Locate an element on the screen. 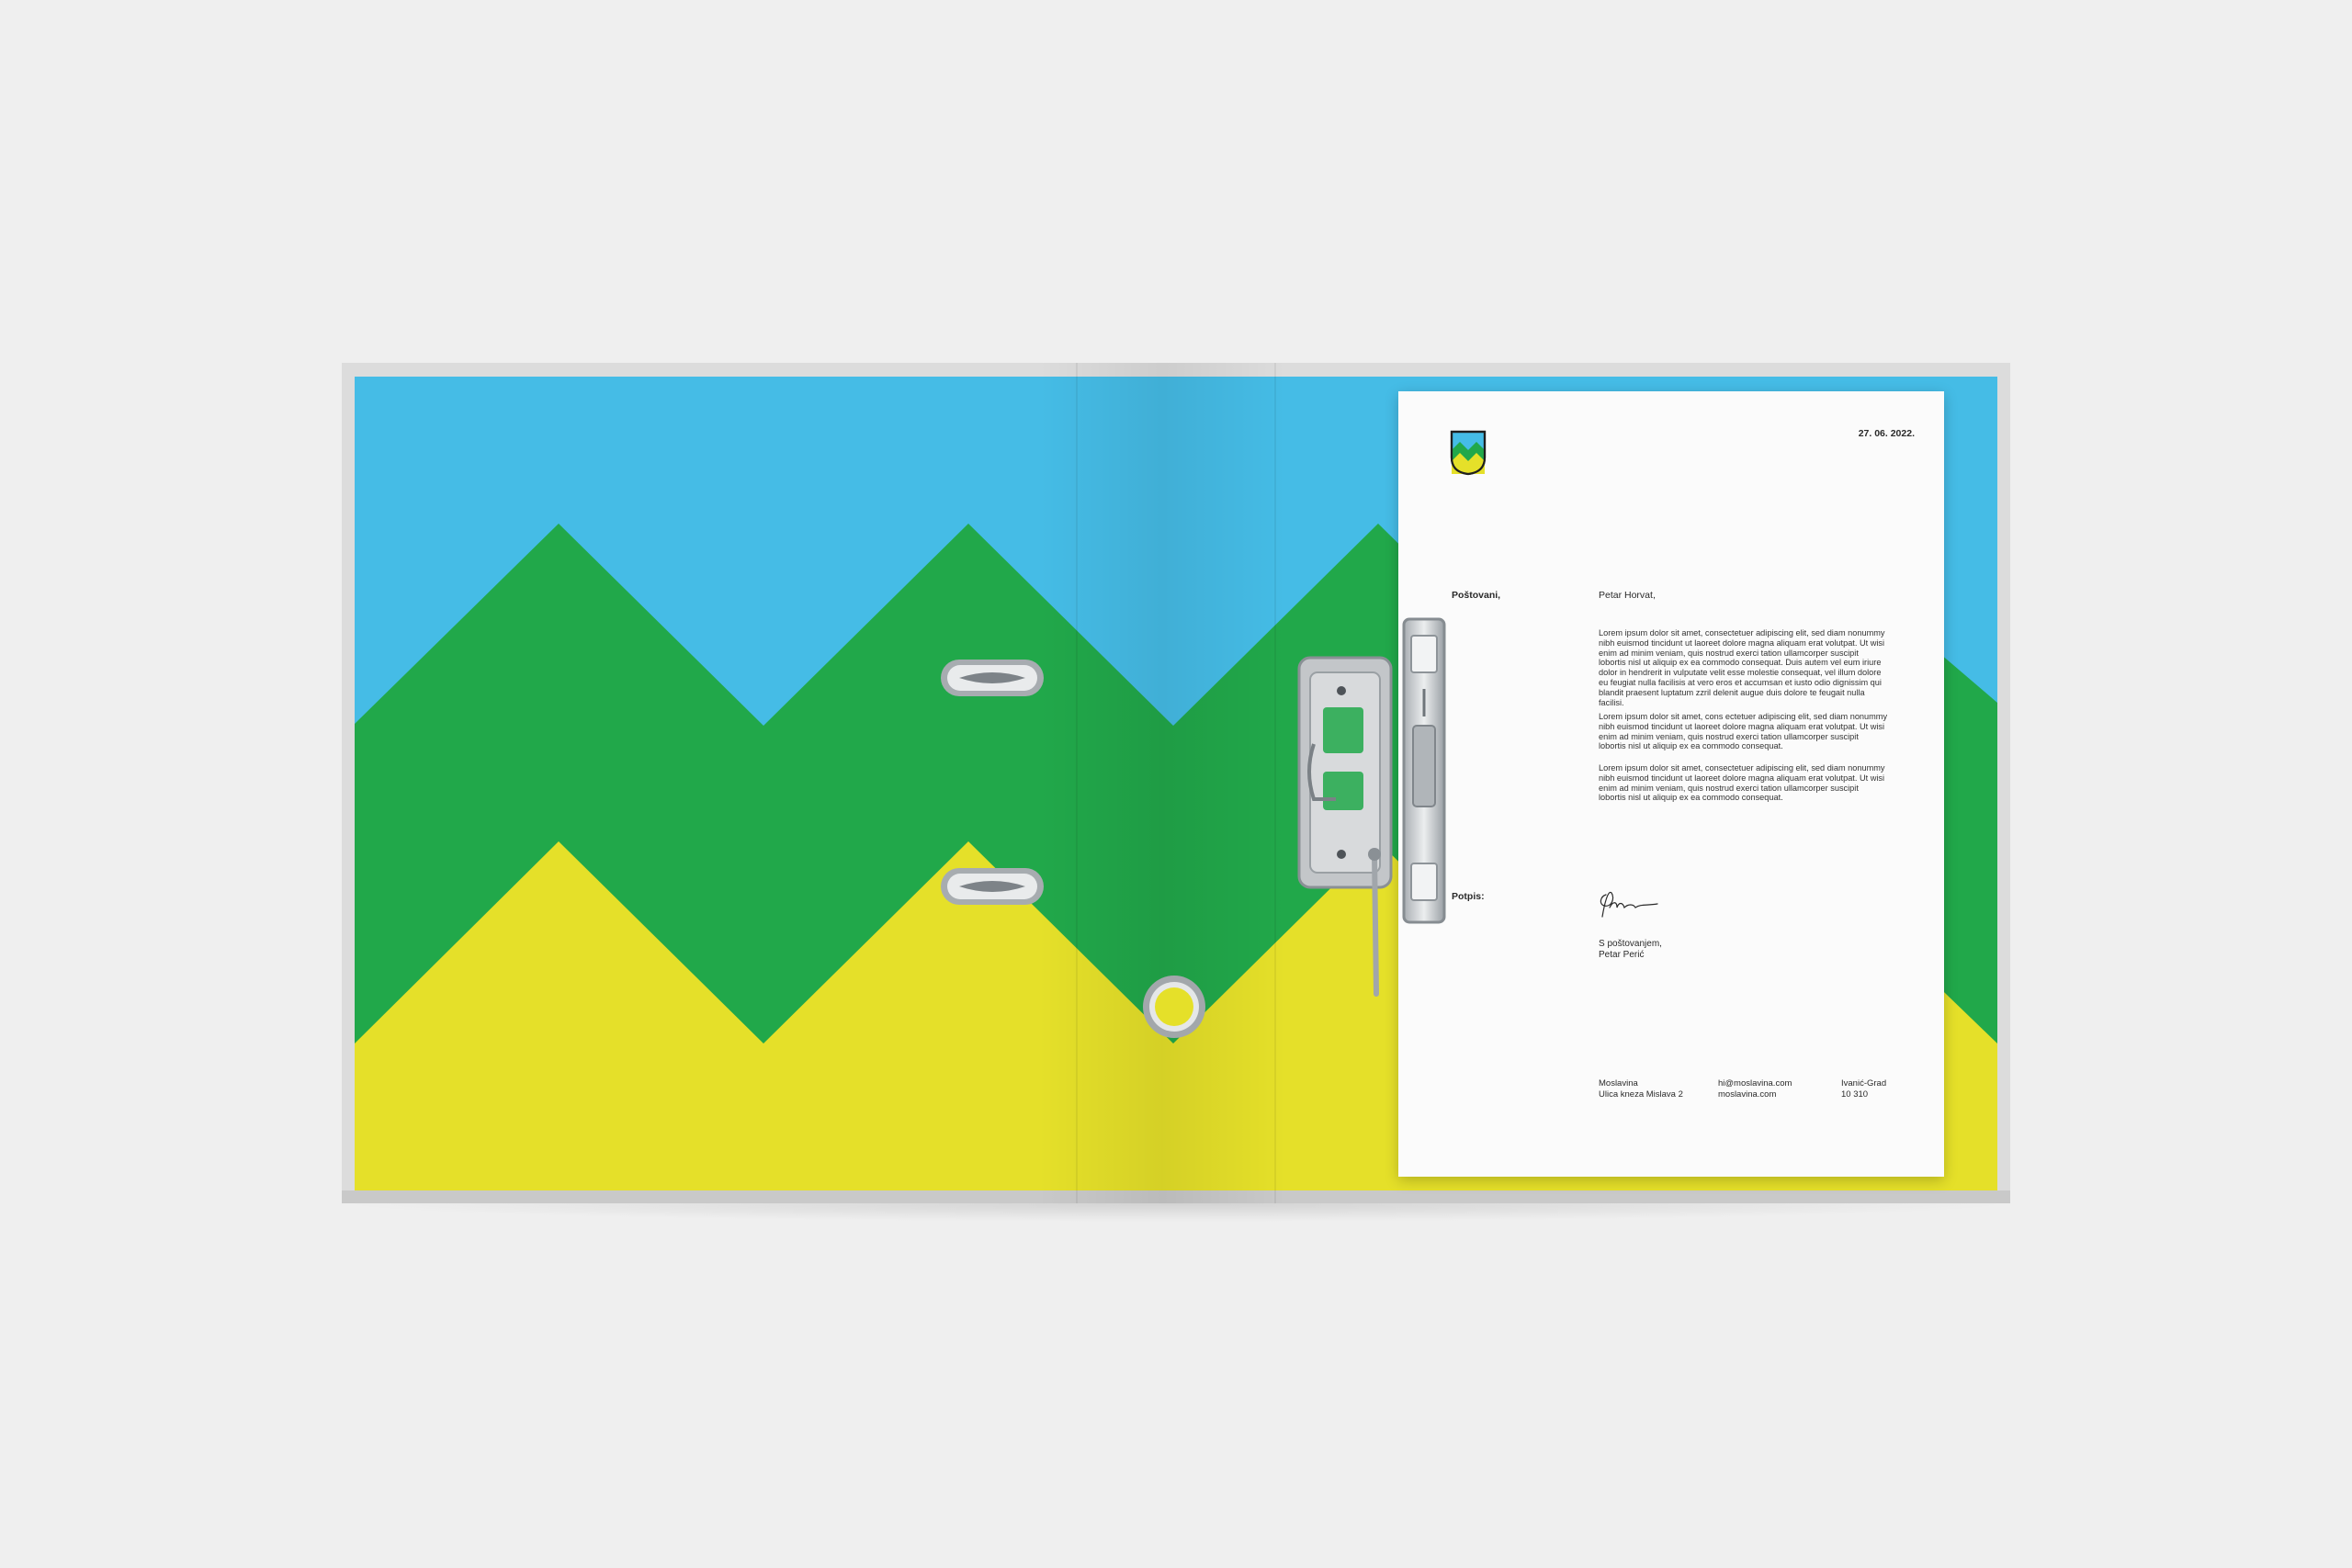 This screenshot has height=1568, width=2352. slot-eyelet-bottom is located at coordinates (993, 887).